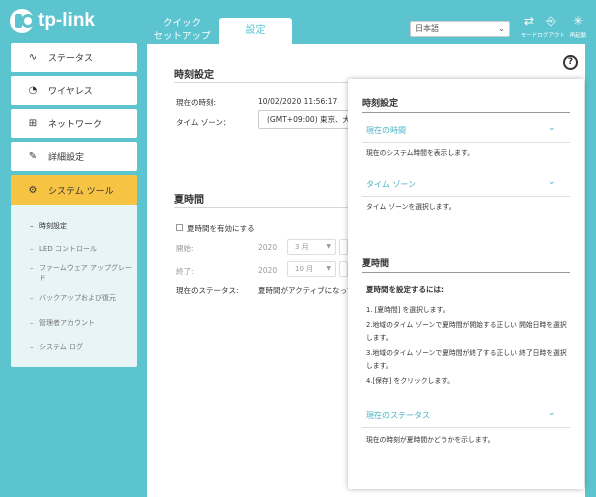  I want to click on timezone-select: (GMT+09:00) 東京、大阪, so click(305, 119).